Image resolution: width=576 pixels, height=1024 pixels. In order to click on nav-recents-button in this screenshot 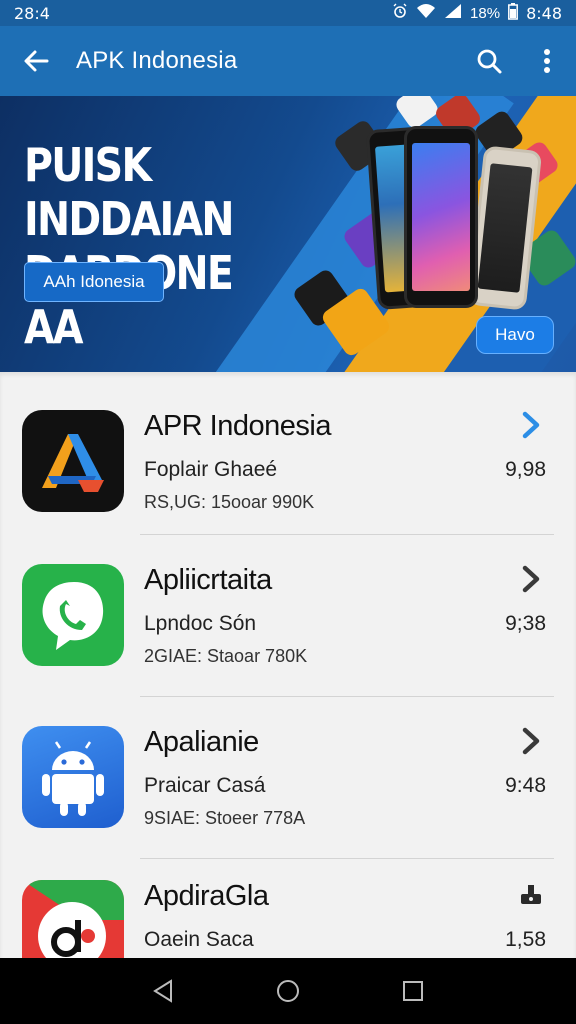, I will do `click(413, 991)`.